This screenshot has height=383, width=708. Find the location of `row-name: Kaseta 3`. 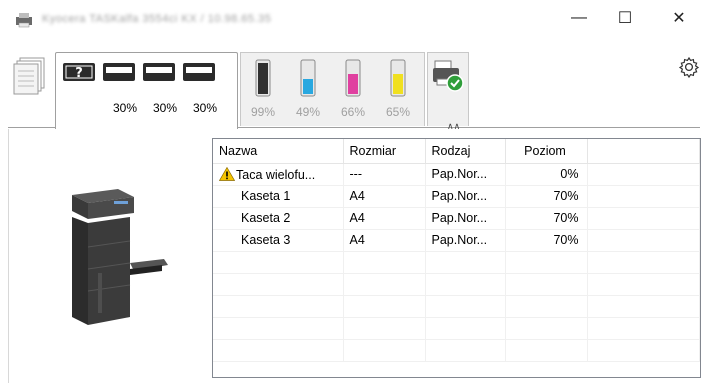

row-name: Kaseta 3 is located at coordinates (278, 240).